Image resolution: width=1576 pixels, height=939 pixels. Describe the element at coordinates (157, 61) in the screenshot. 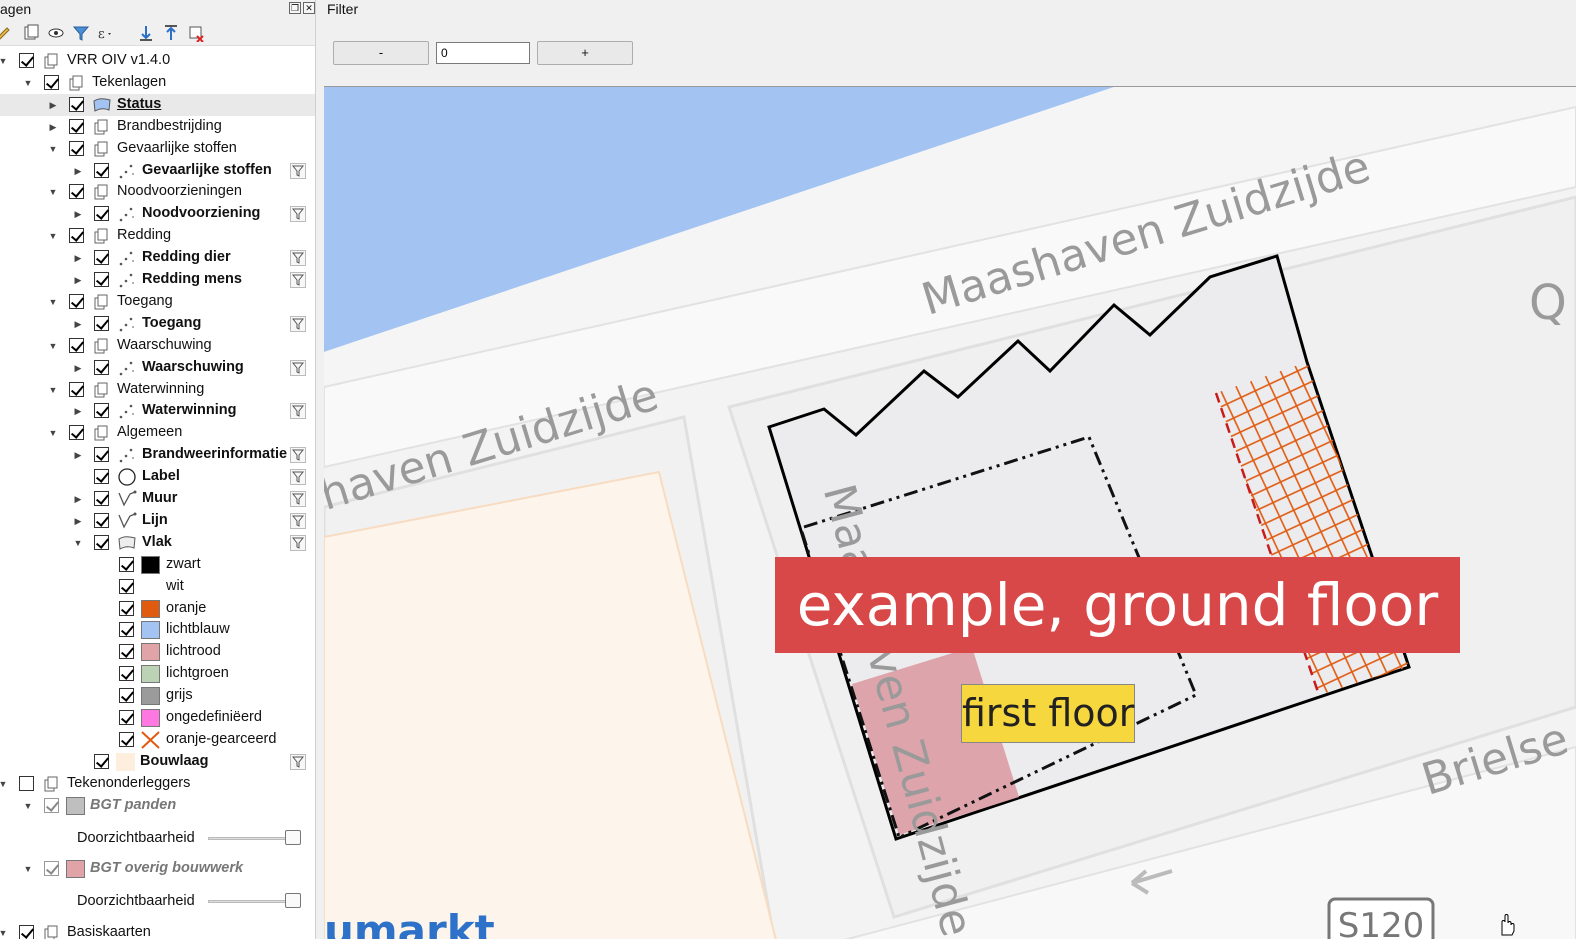

I see `layer-tree-item: ▼ VRR OIV v1.4.0` at that location.